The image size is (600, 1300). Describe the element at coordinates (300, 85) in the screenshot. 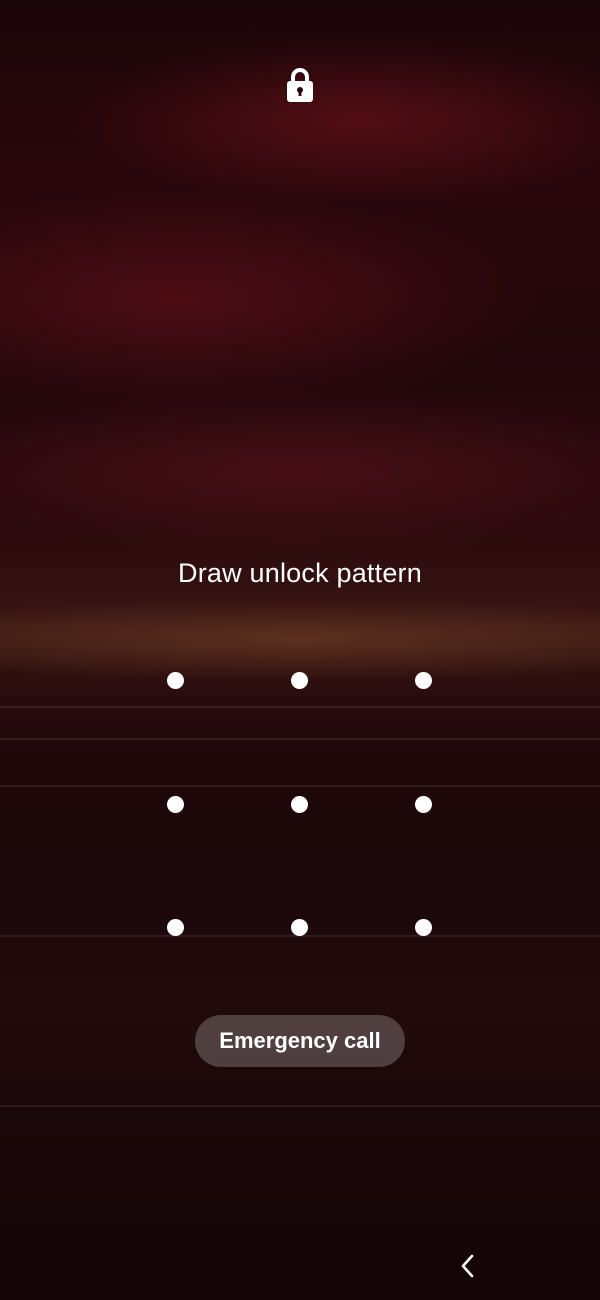

I see `lock-icon` at that location.